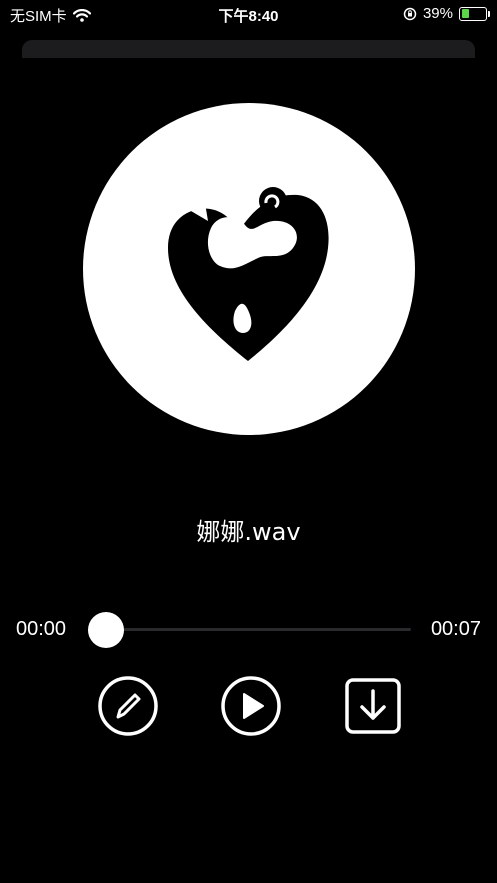  What do you see at coordinates (248, 532) in the screenshot?
I see `file-name: 娜娜.wav` at bounding box center [248, 532].